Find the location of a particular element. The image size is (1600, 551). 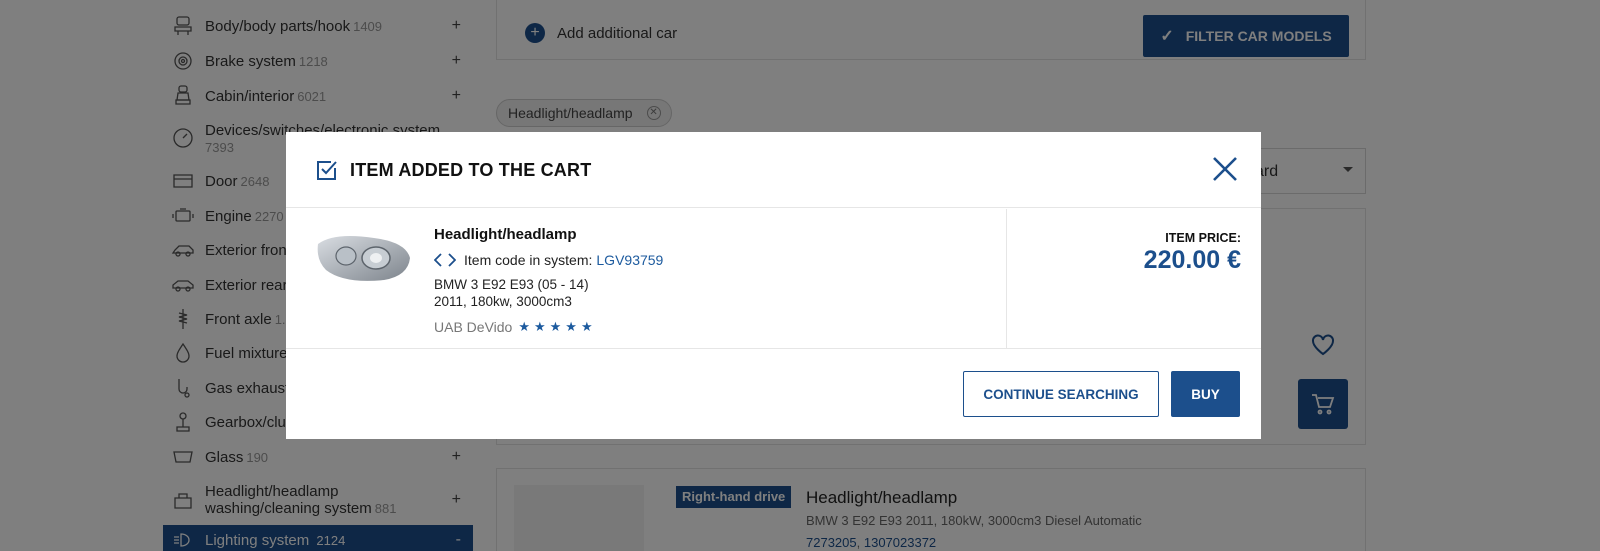

item-code-line: Item code in system: LGV93759 is located at coordinates (548, 260).